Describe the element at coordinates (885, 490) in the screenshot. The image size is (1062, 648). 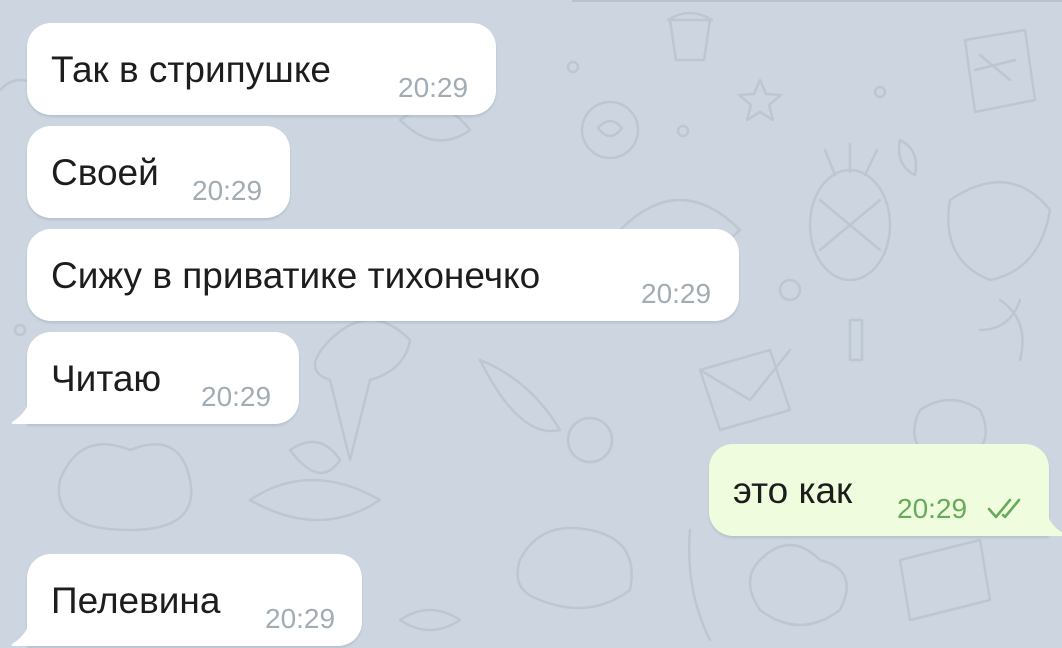
I see `outgoing-message-bubble: это как 20:29` at that location.